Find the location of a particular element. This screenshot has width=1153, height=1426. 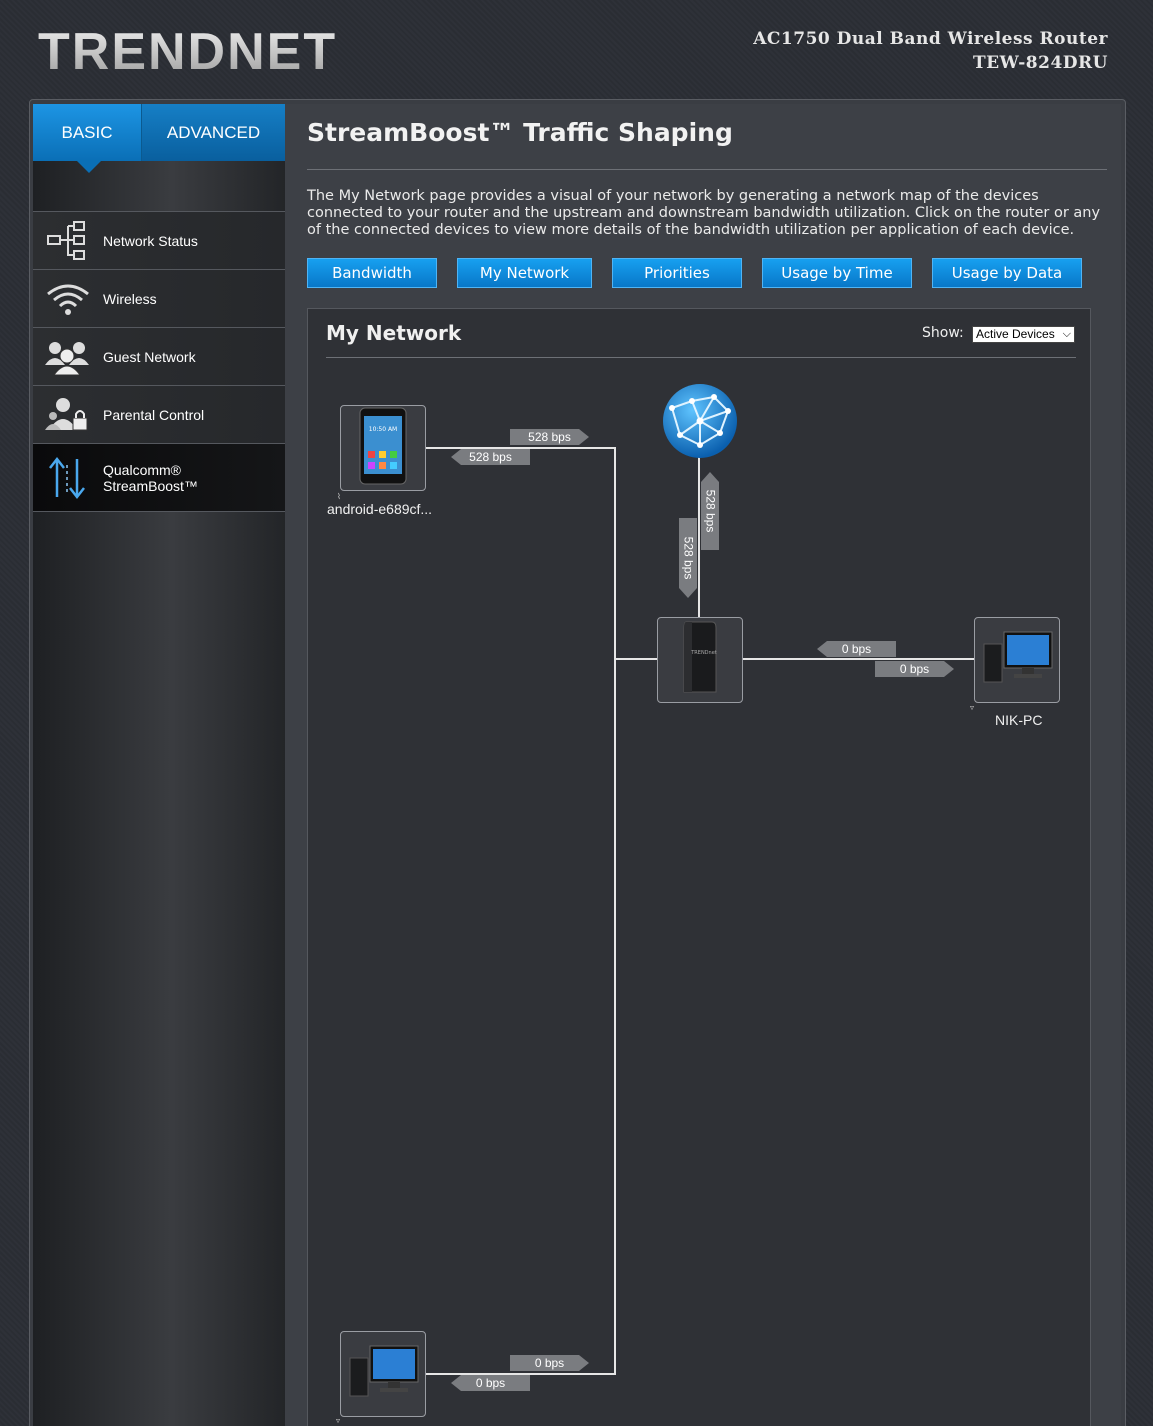

my-network-button: My Network is located at coordinates (524, 273).